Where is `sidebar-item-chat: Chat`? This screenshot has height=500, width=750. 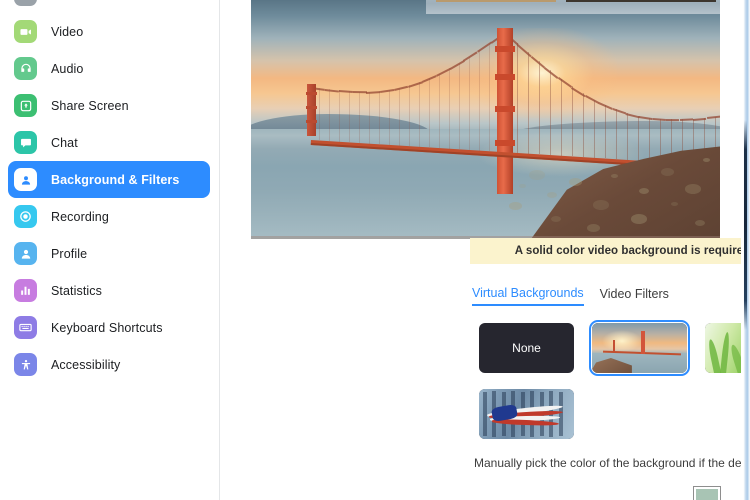
sidebar-item-chat: Chat is located at coordinates (109, 142).